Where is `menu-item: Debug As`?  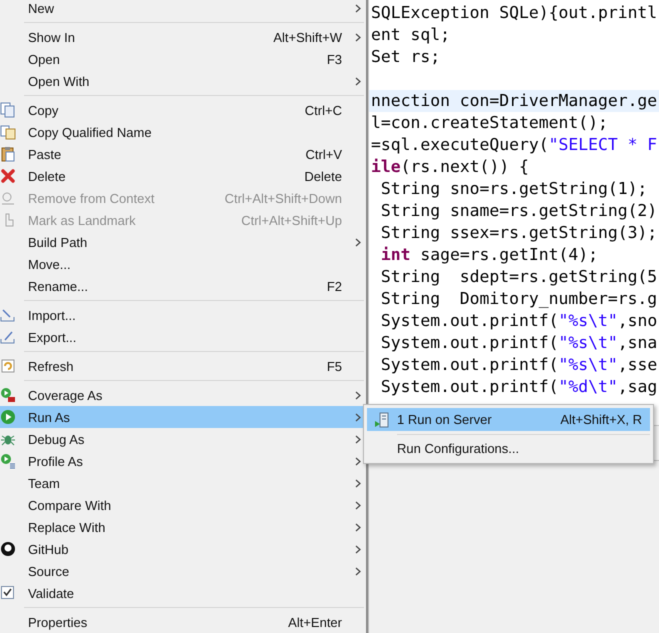 menu-item: Debug As is located at coordinates (183, 439).